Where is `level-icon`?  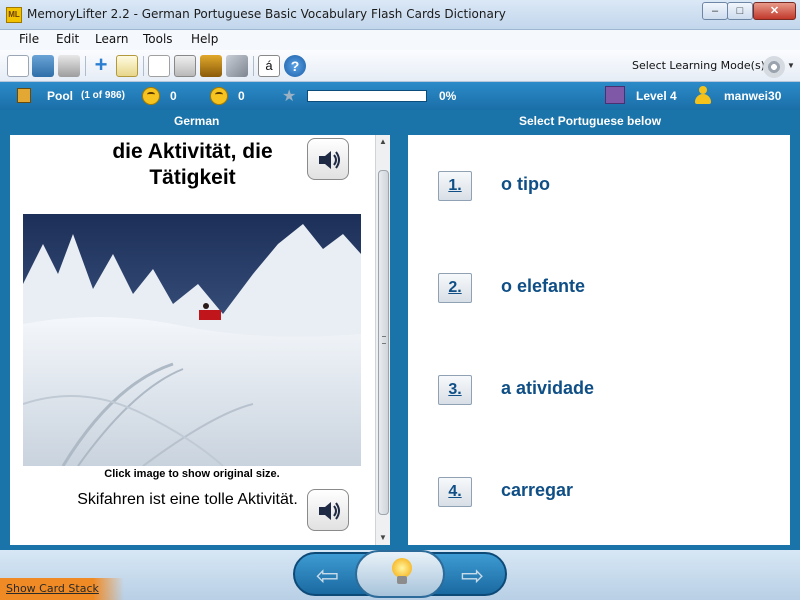
level-icon is located at coordinates (615, 95).